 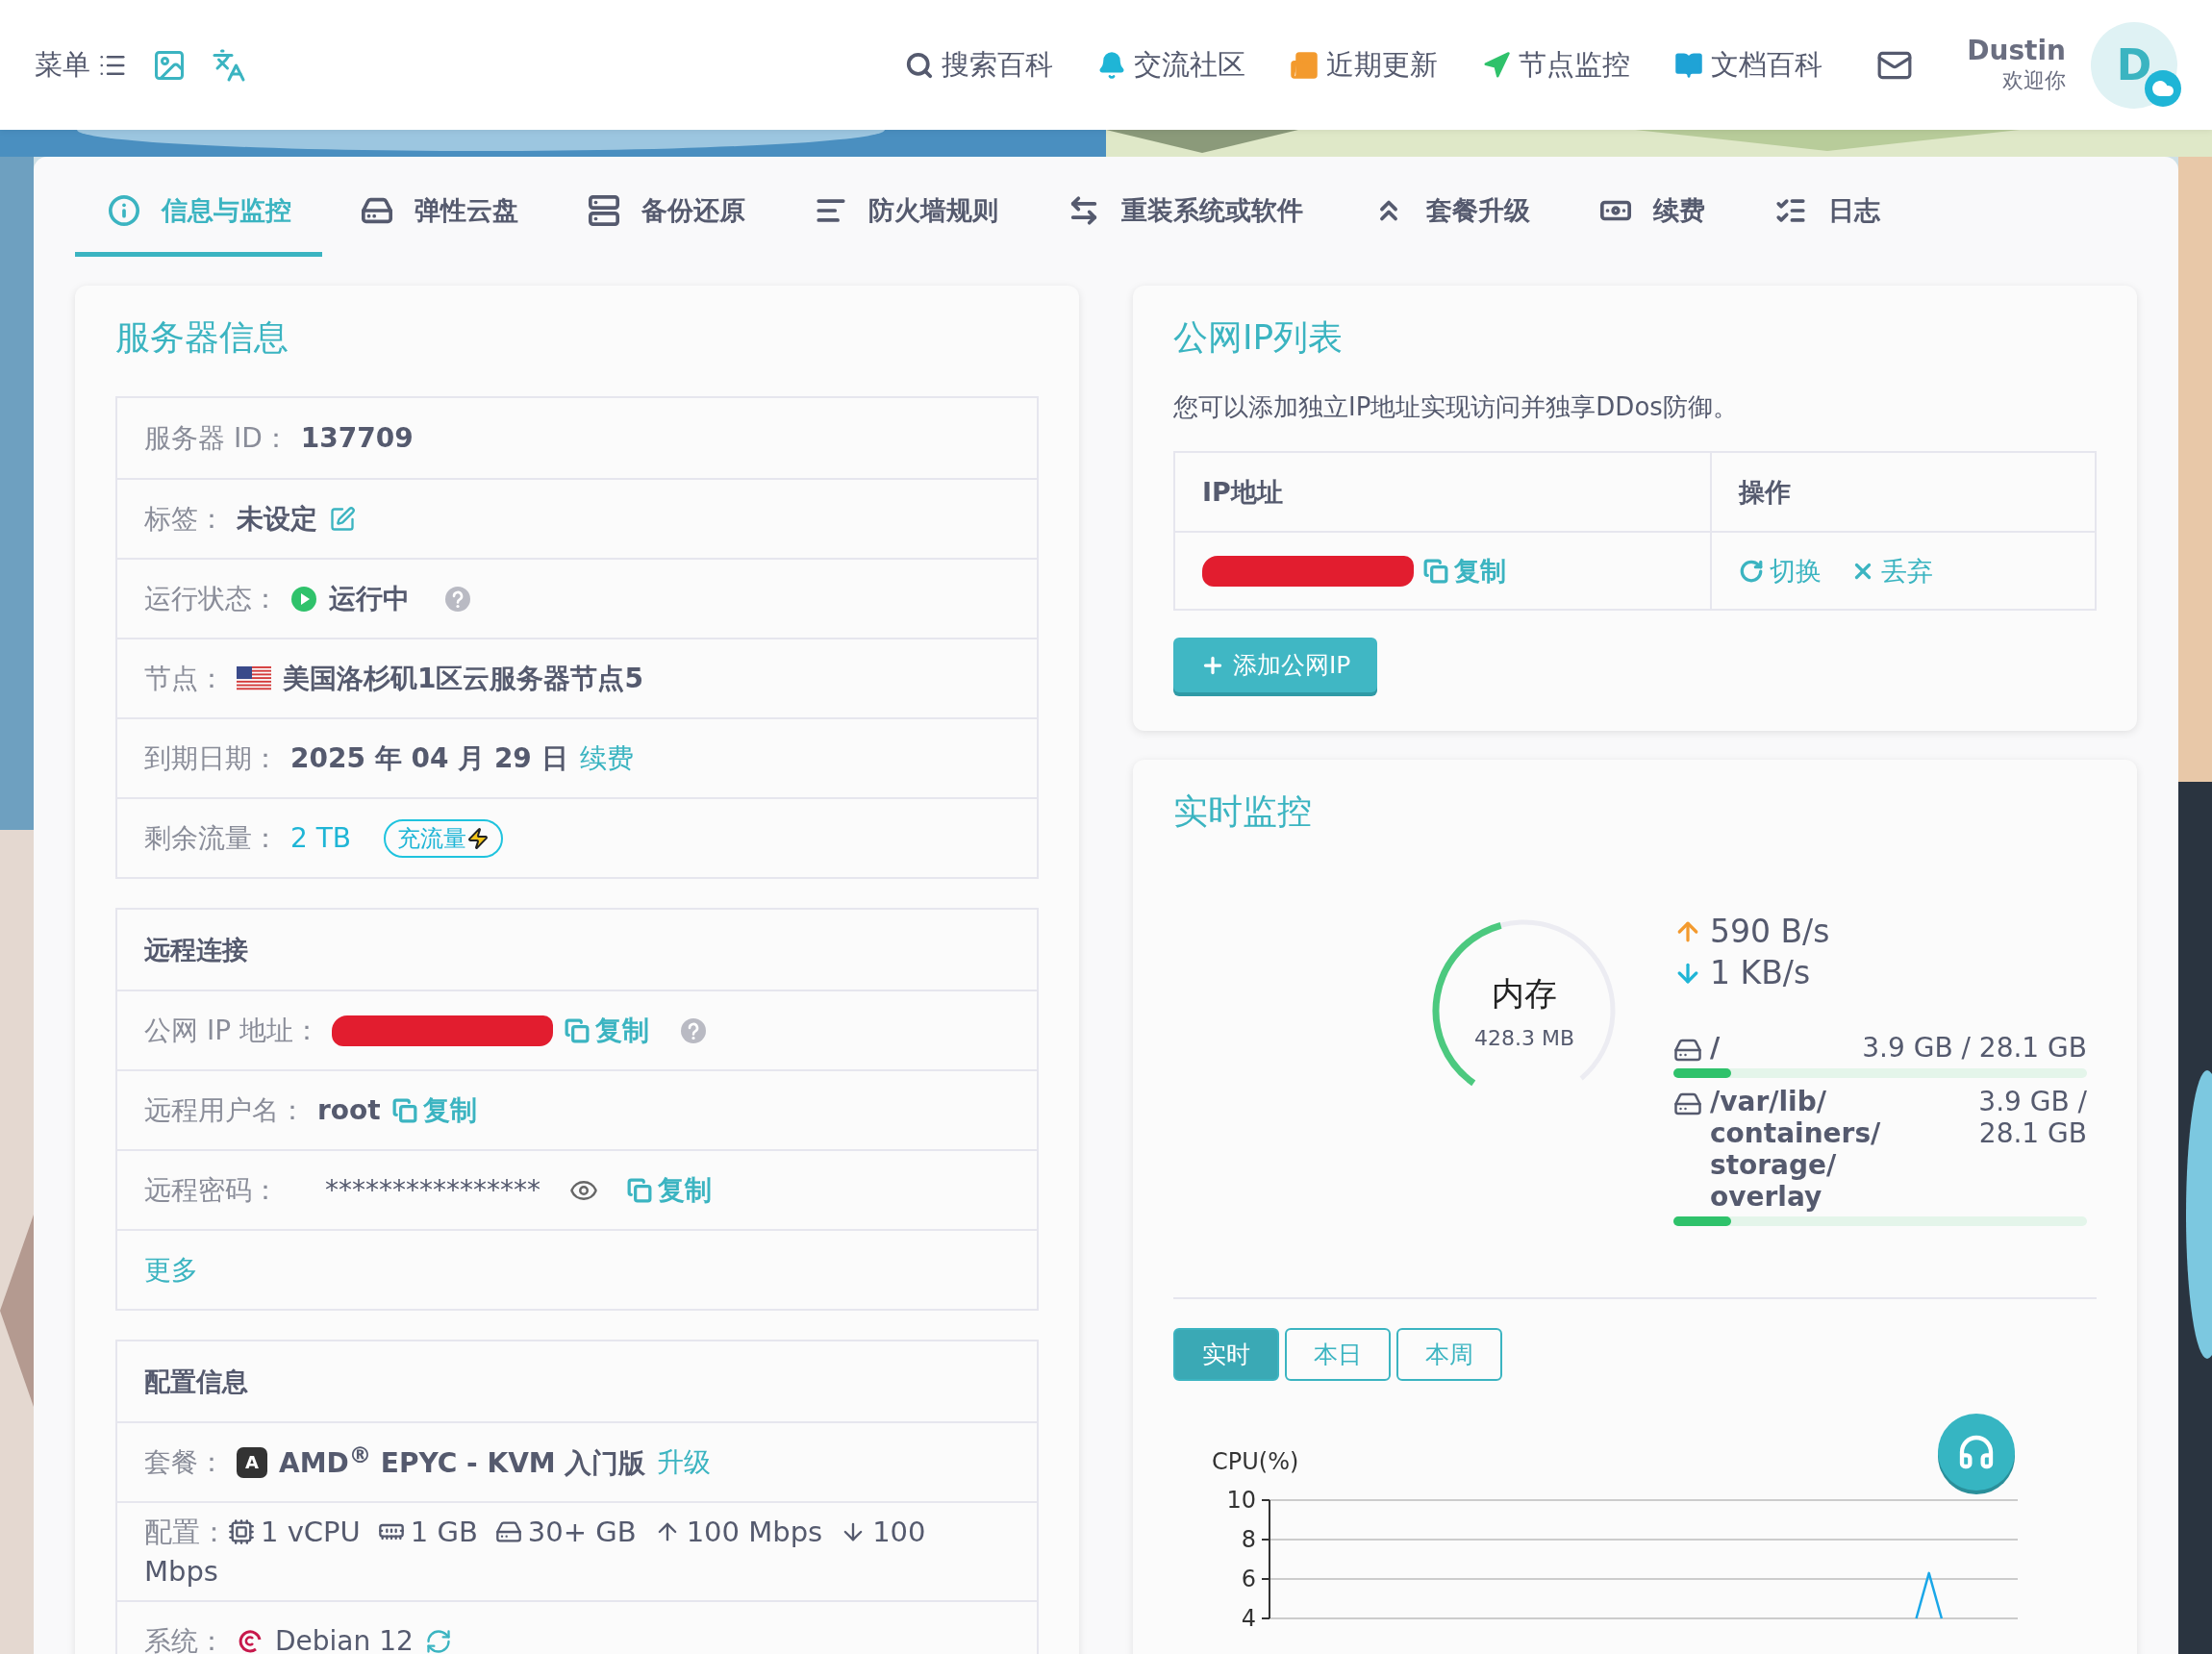 I want to click on description: 您可以添加独立IP地址实现访问并独享DDos防御。, so click(x=1456, y=407).